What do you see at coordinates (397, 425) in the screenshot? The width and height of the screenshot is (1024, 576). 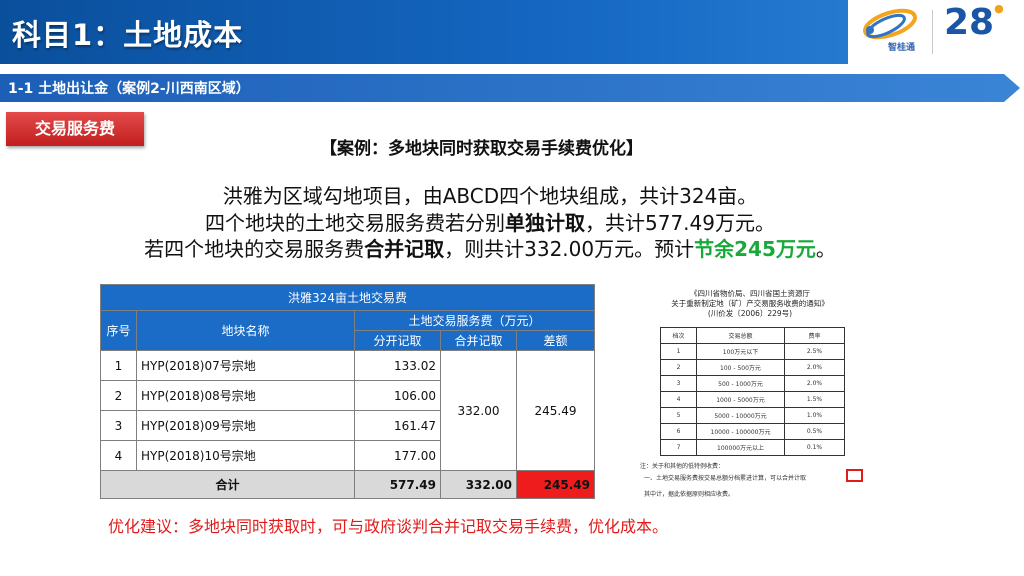 I see `row-separate: 161.47` at bounding box center [397, 425].